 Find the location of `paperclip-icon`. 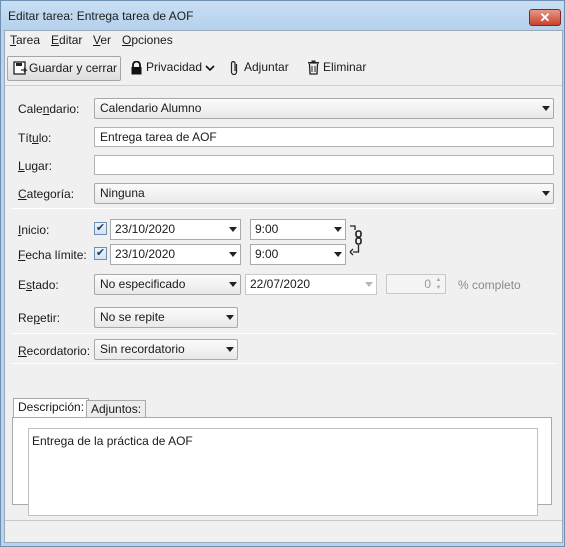

paperclip-icon is located at coordinates (234, 67).